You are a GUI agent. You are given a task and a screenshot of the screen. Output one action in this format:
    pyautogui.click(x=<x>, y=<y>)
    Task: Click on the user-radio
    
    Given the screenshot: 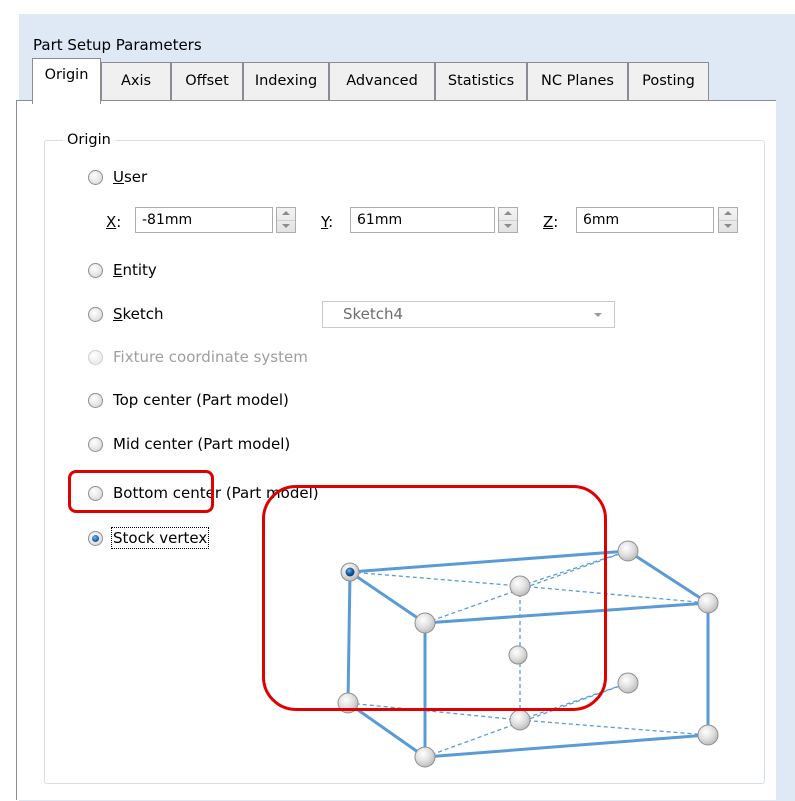 What is the action you would take?
    pyautogui.click(x=95, y=177)
    